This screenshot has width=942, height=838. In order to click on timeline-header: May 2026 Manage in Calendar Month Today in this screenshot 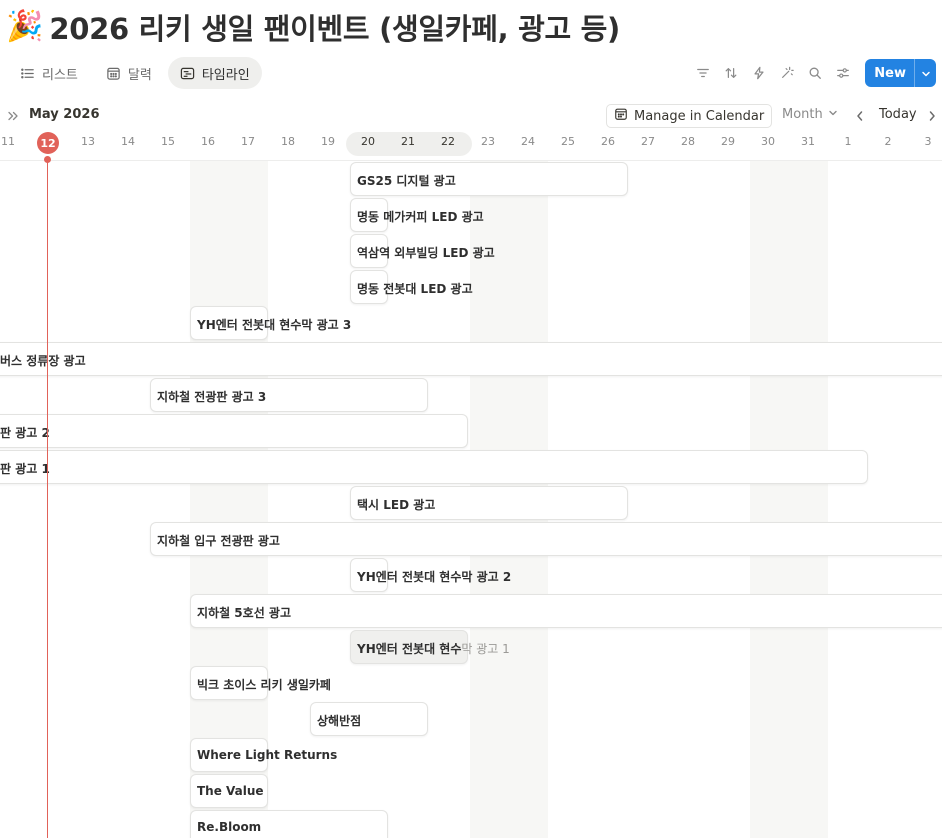, I will do `click(471, 116)`.